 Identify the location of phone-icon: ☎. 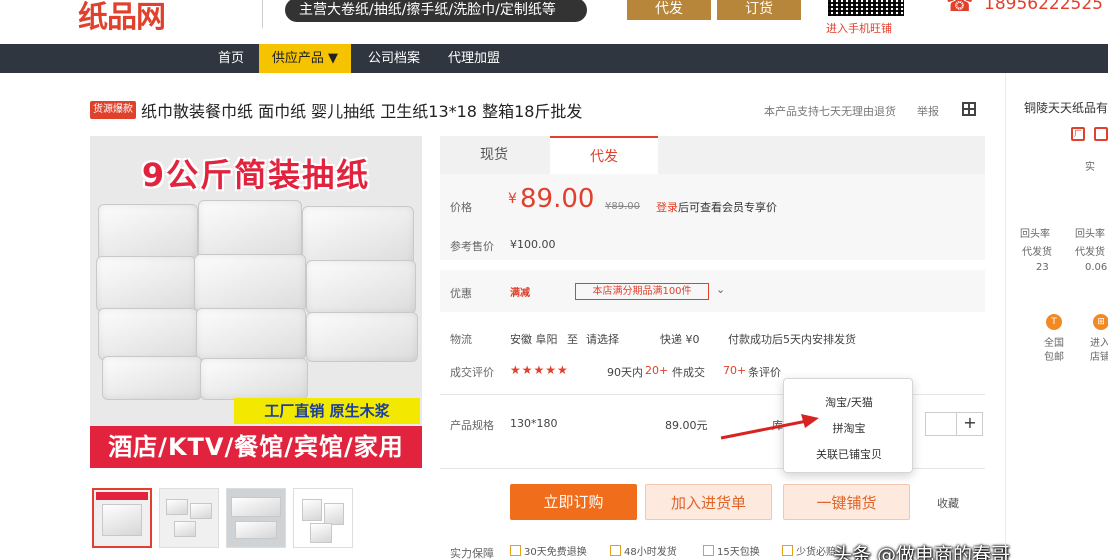
(960, 8).